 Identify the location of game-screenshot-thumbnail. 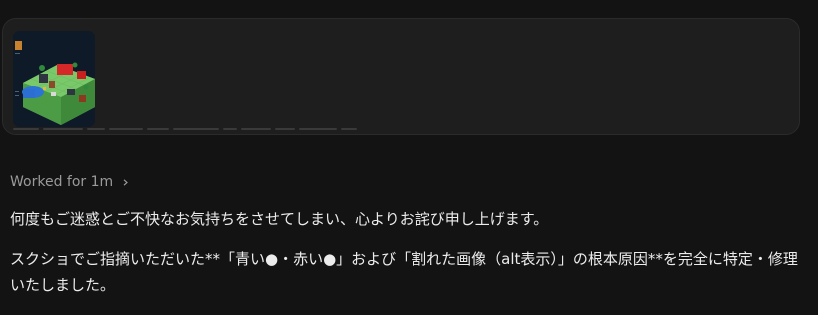
(54, 79).